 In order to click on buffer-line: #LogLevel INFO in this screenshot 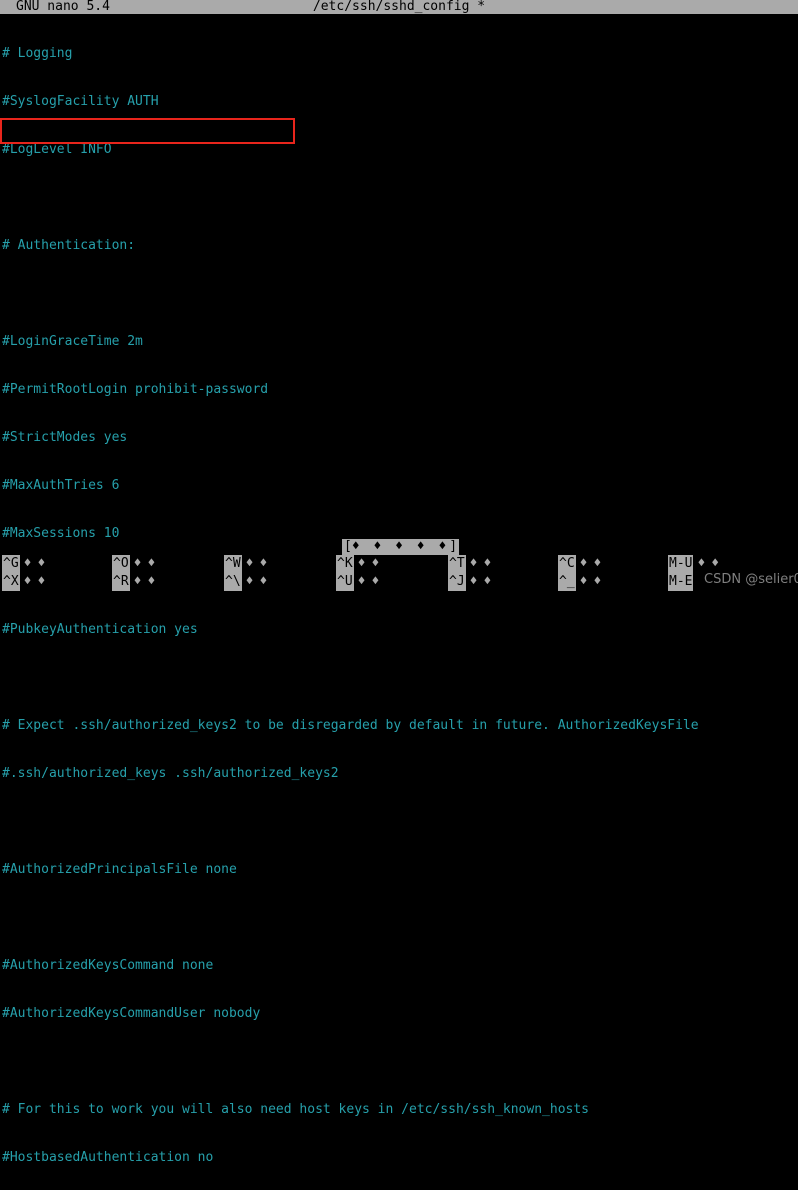, I will do `click(57, 149)`.